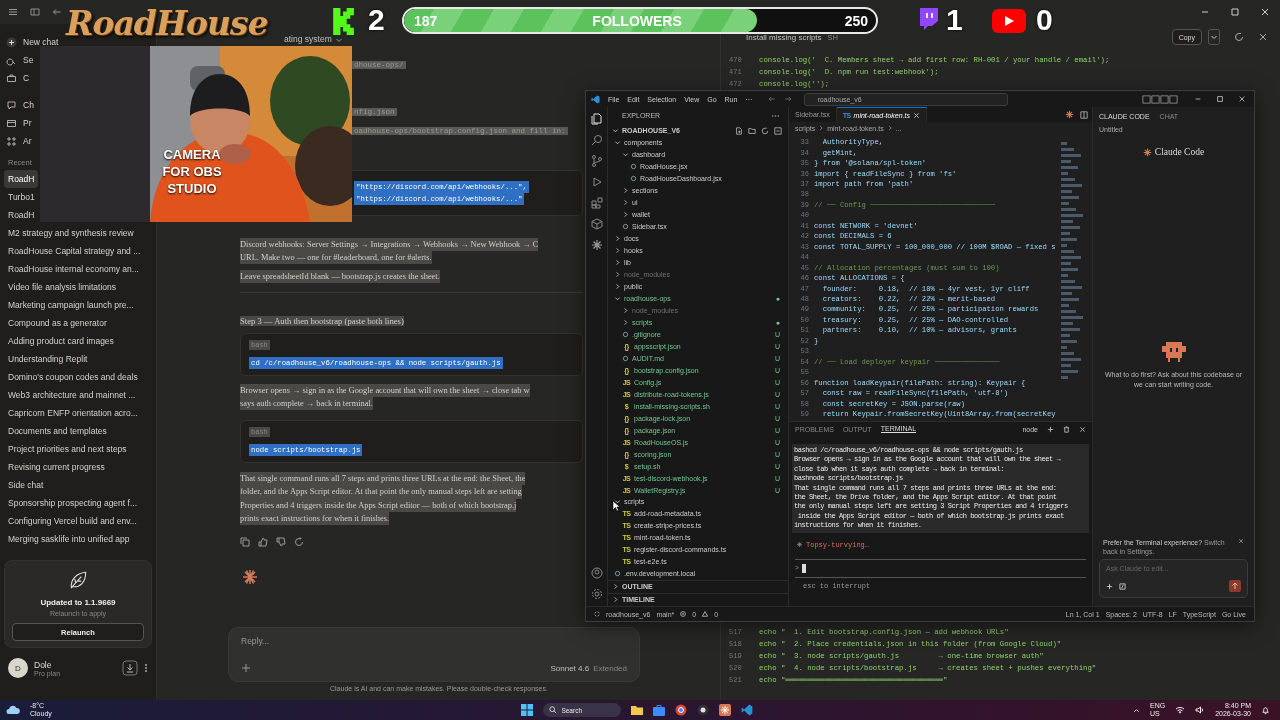  What do you see at coordinates (739, 130) in the screenshot?
I see `new-file-icon` at bounding box center [739, 130].